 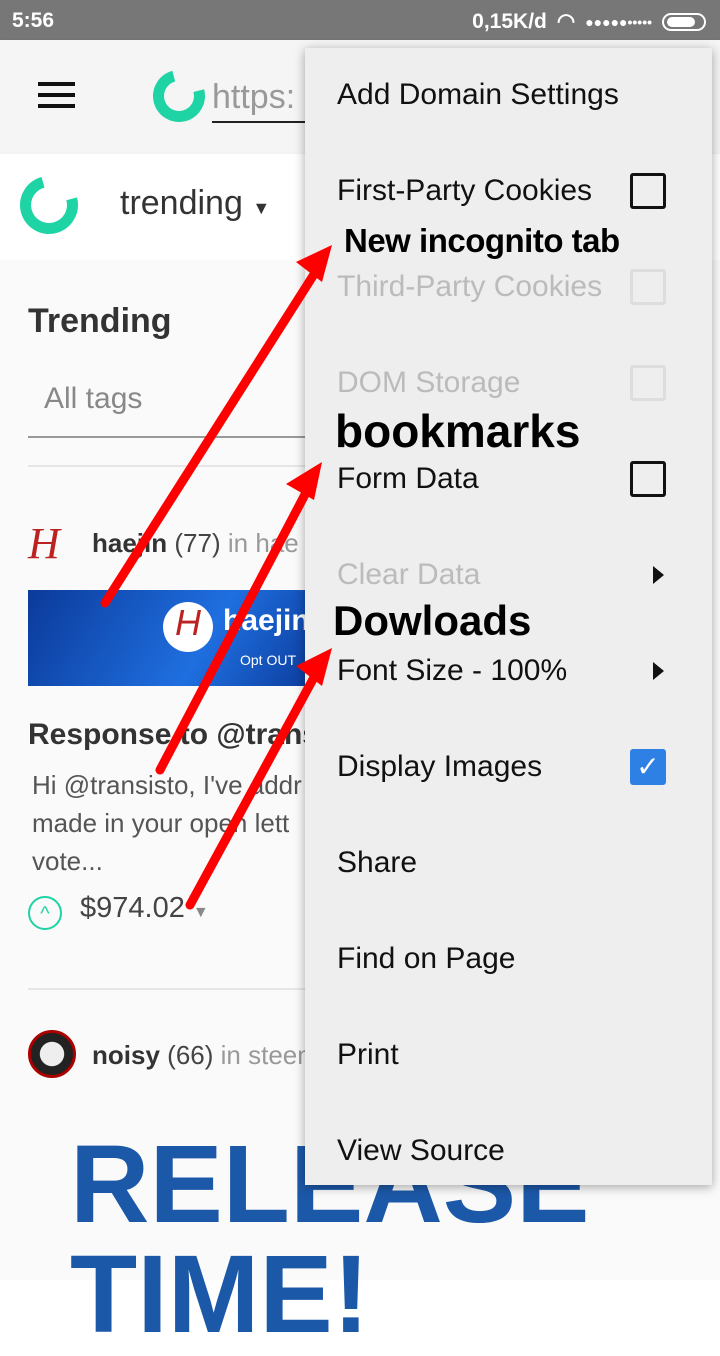 I want to click on feed-selector: trending ▼, so click(x=195, y=203).